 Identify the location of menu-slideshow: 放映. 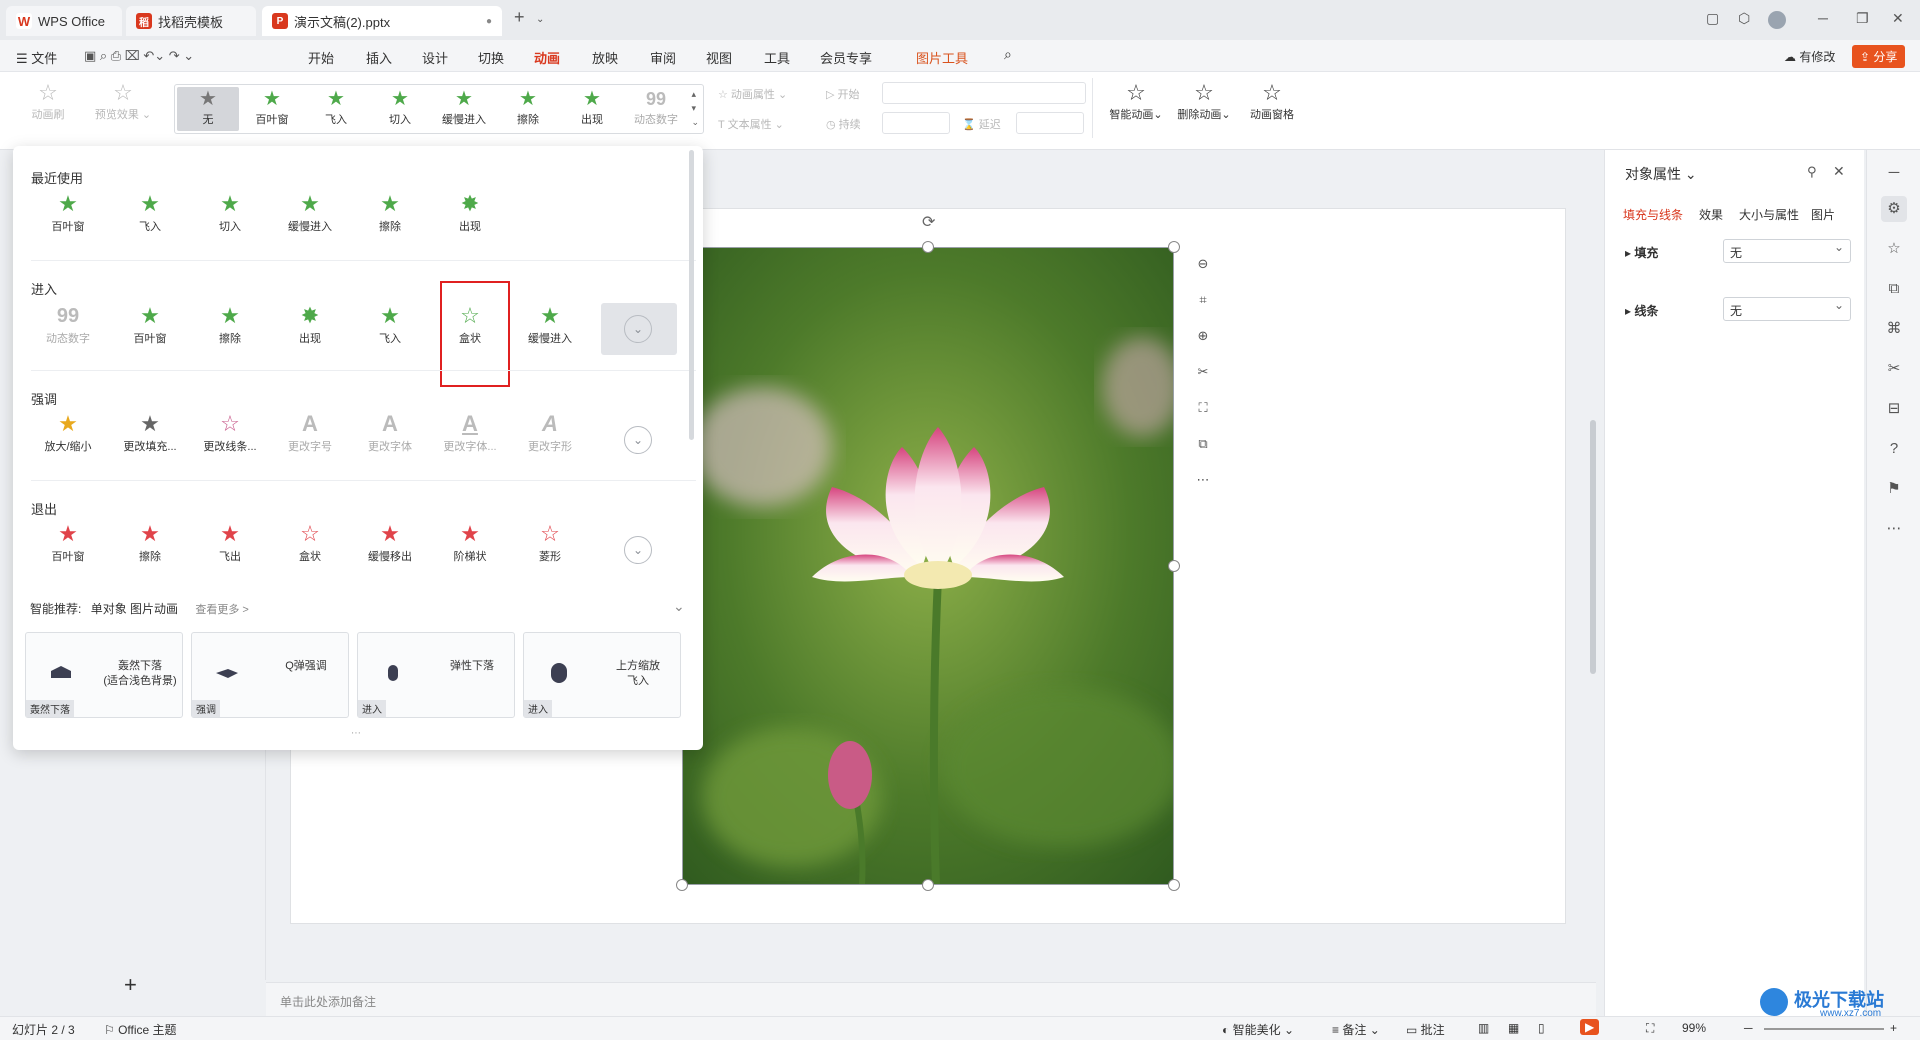
(605, 57).